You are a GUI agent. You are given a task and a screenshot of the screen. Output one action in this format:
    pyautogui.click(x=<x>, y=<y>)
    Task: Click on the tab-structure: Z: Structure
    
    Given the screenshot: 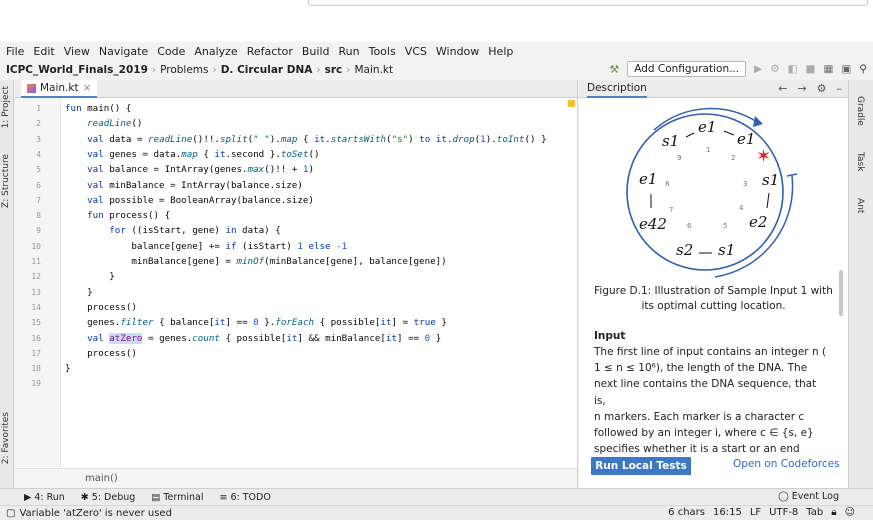 What is the action you would take?
    pyautogui.click(x=6, y=181)
    